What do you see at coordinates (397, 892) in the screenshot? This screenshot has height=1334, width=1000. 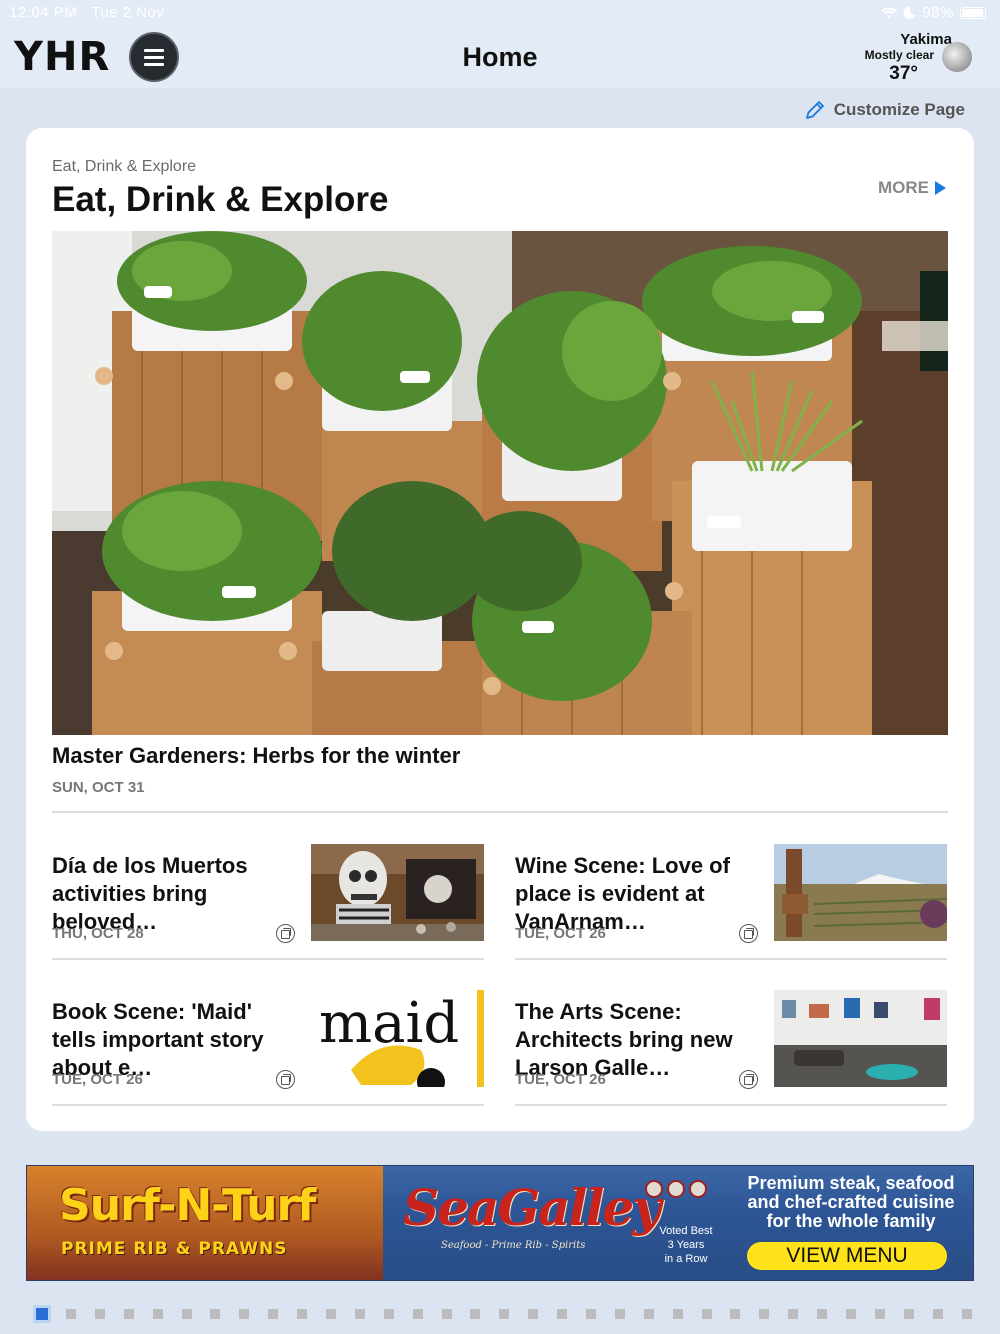 I see `sugar-skull-image` at bounding box center [397, 892].